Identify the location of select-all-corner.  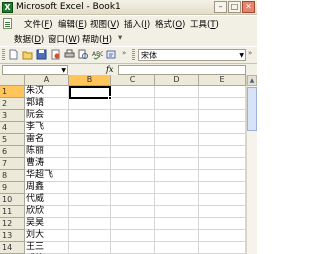
(12, 80).